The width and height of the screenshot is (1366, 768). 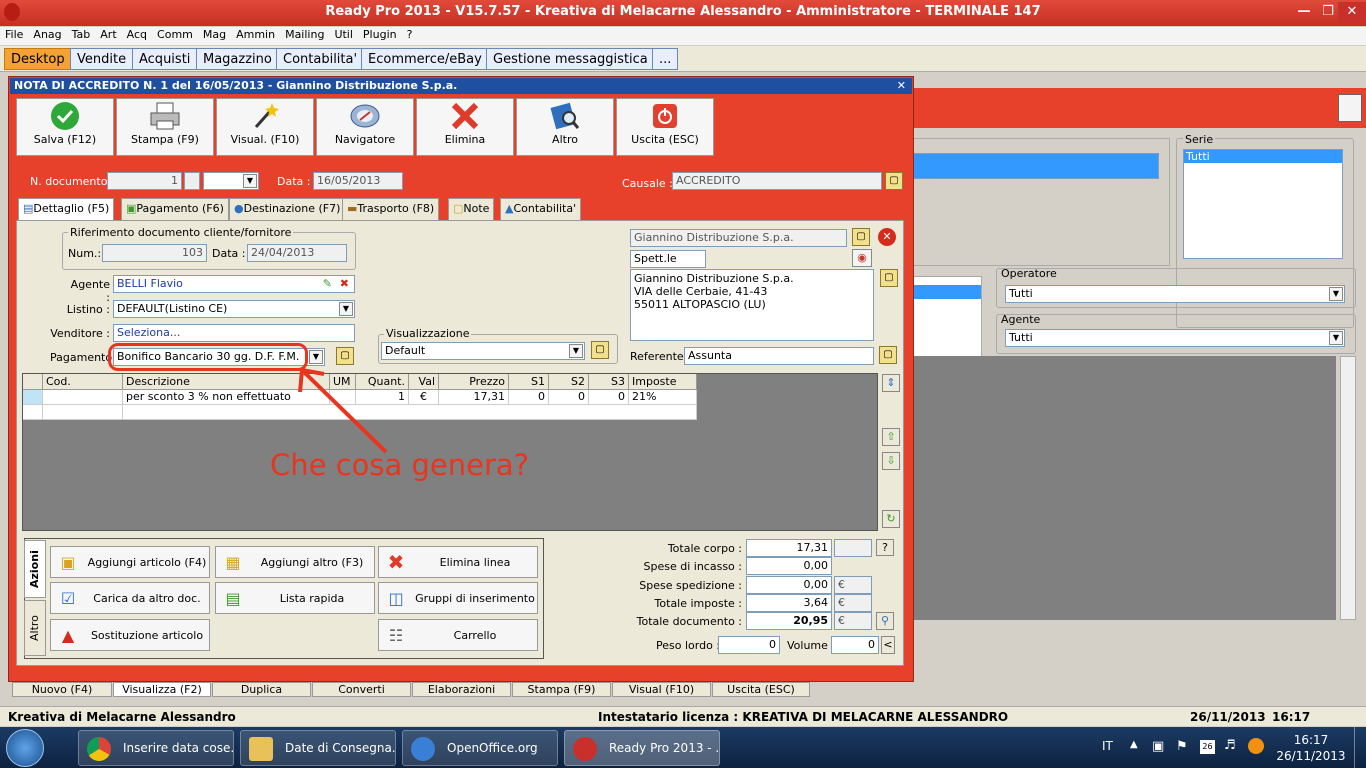 I want to click on greeting-input: Spett.le, so click(x=668, y=259).